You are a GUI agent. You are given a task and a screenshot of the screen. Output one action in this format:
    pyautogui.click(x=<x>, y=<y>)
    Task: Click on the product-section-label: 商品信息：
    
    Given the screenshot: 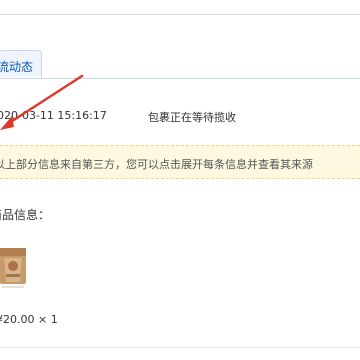 What is the action you would take?
    pyautogui.click(x=25, y=215)
    